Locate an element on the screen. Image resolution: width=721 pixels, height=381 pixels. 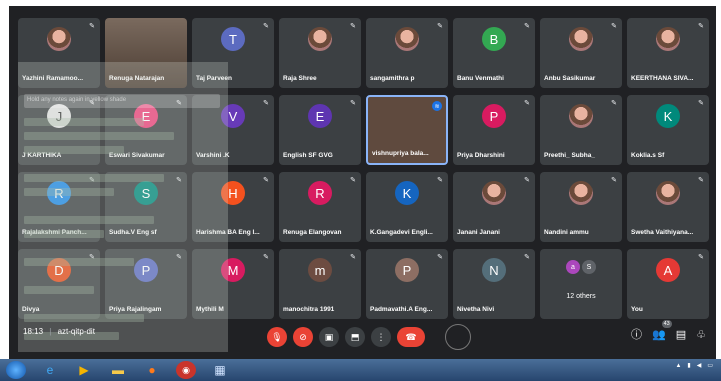
activities-icon: ♧ is located at coordinates (701, 334).